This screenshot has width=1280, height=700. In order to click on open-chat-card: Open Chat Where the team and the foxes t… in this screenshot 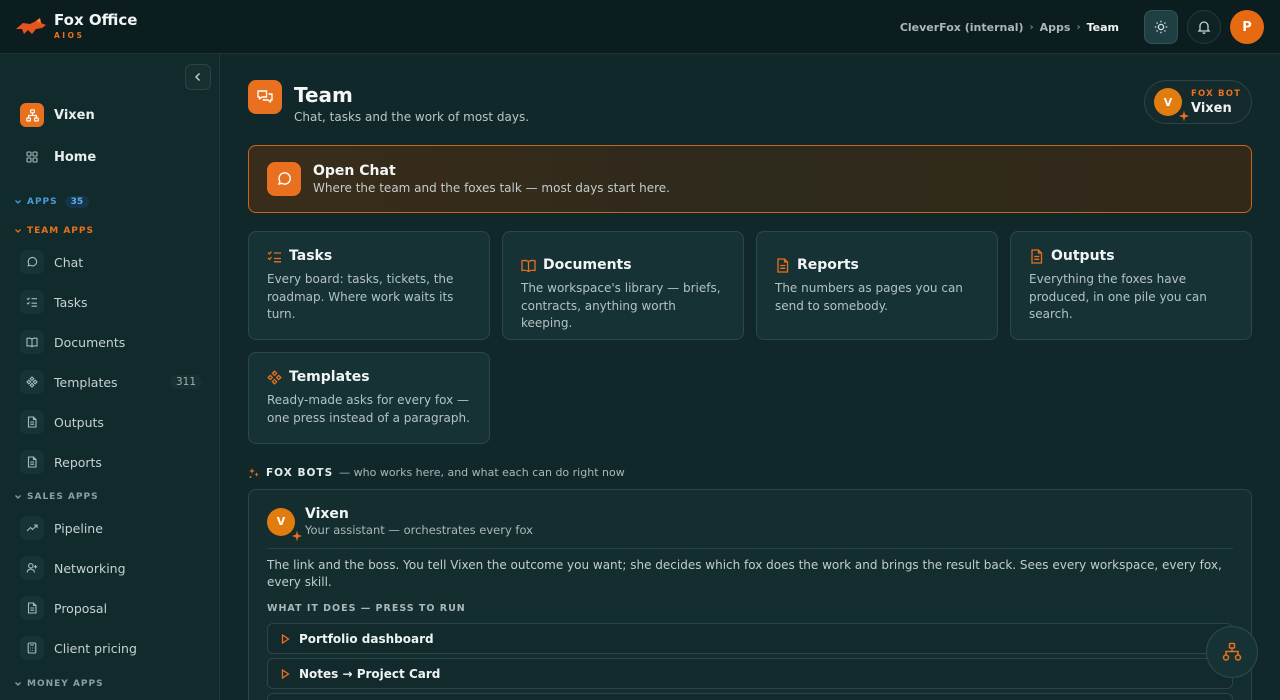, I will do `click(750, 179)`.